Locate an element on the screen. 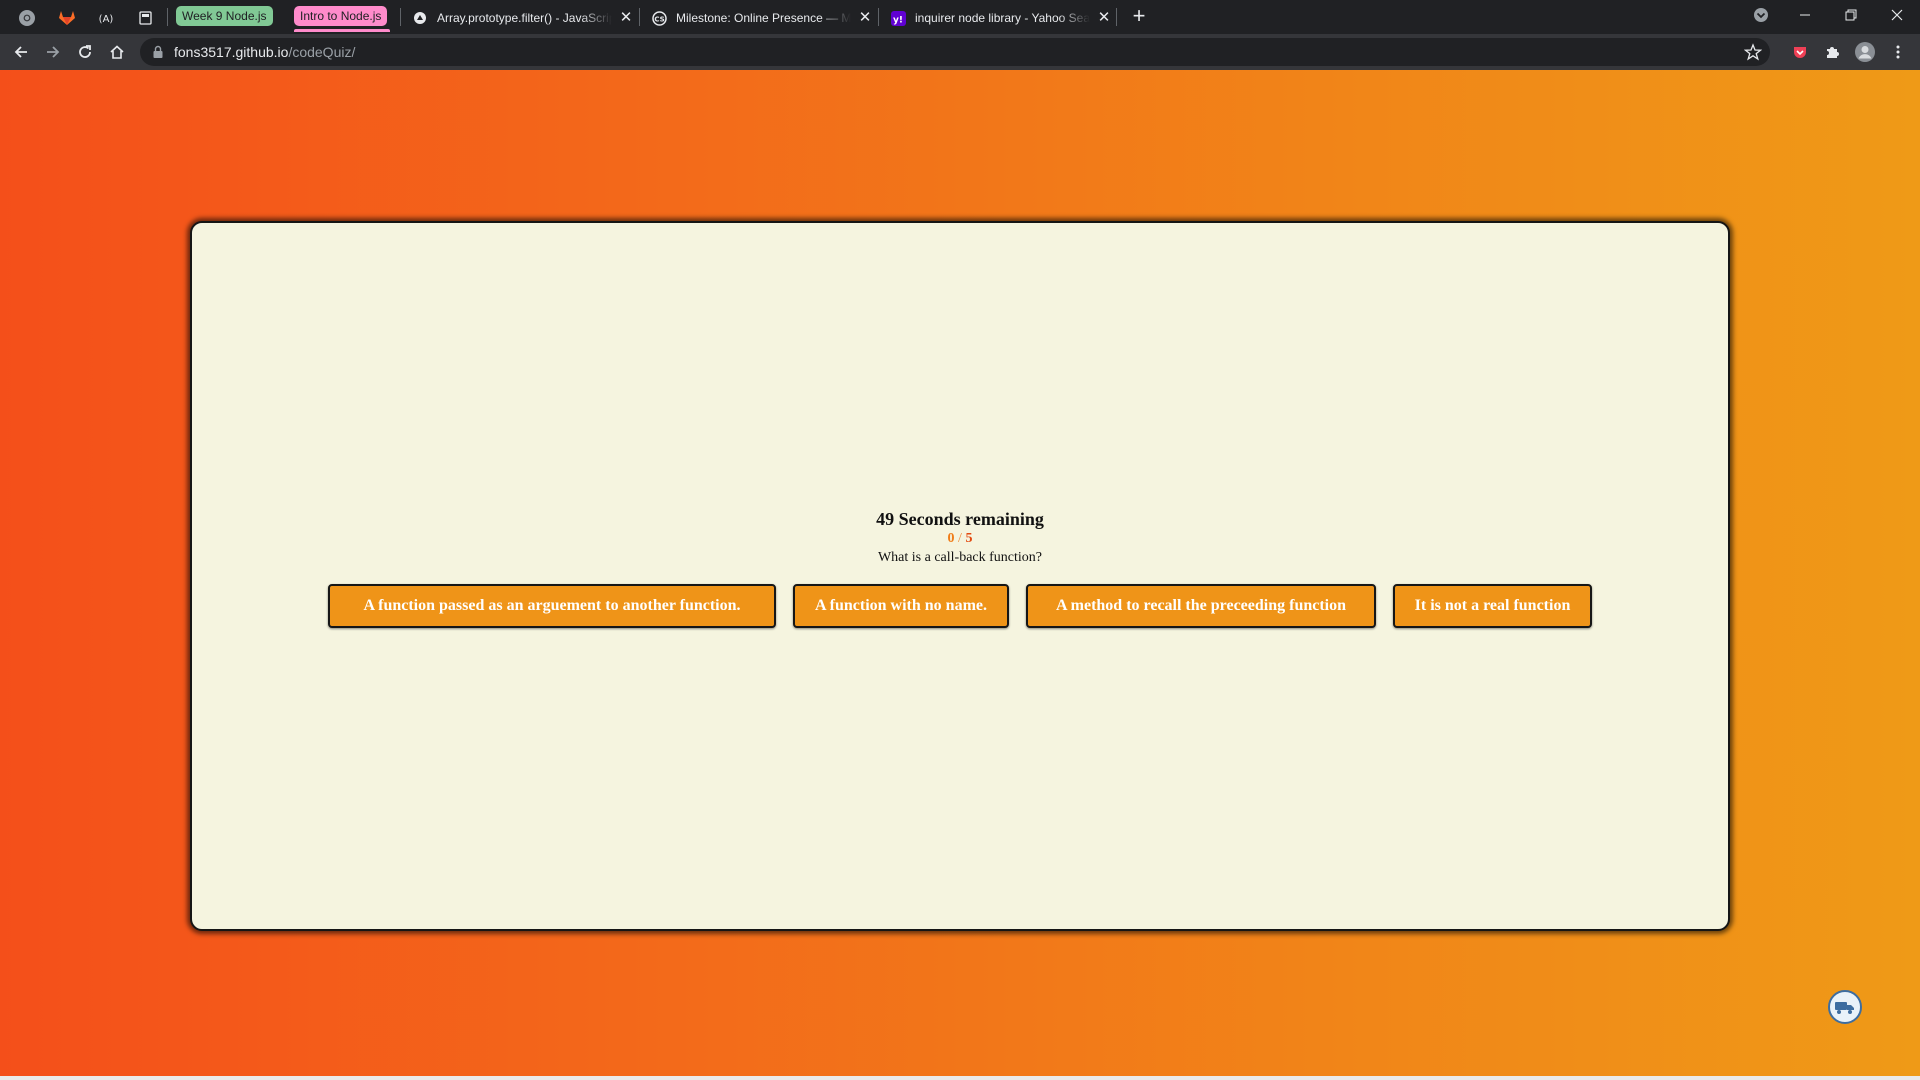 The width and height of the screenshot is (1920, 1080). answer-button-4: It is not a real function is located at coordinates (1492, 606).